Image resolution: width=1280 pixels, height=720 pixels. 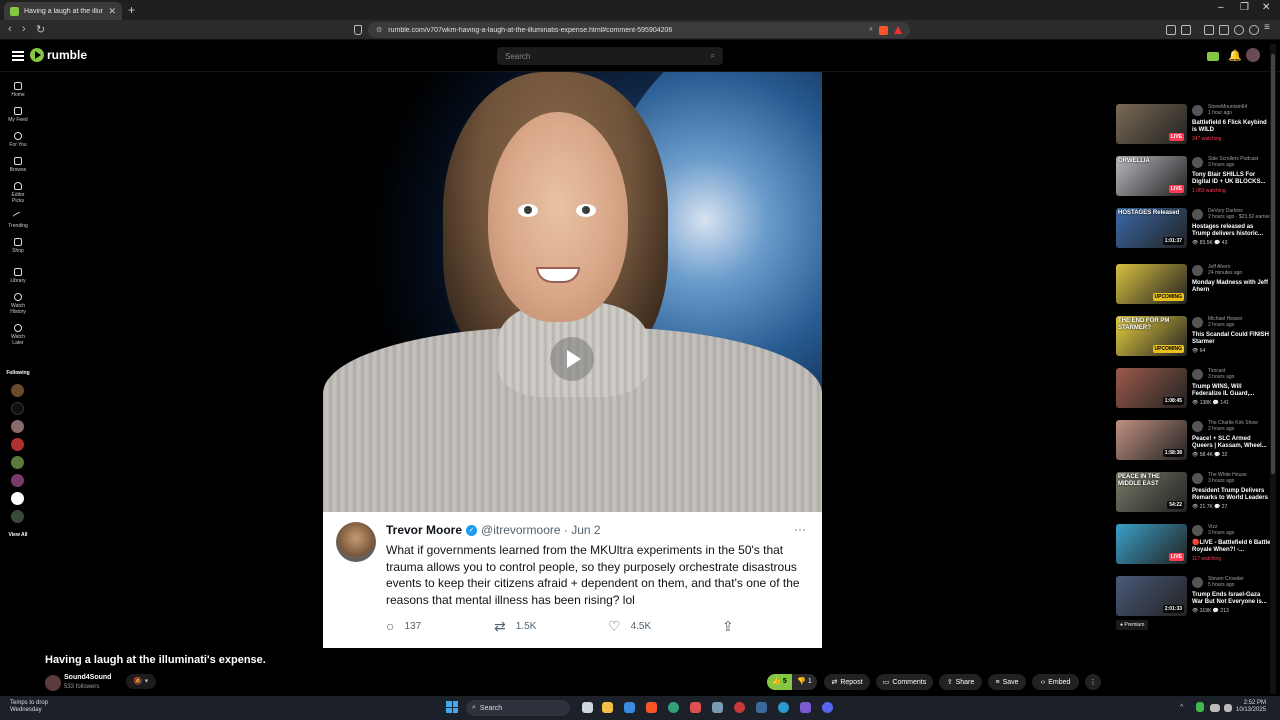 I want to click on hamburger-menu-icon, so click(x=18, y=56).